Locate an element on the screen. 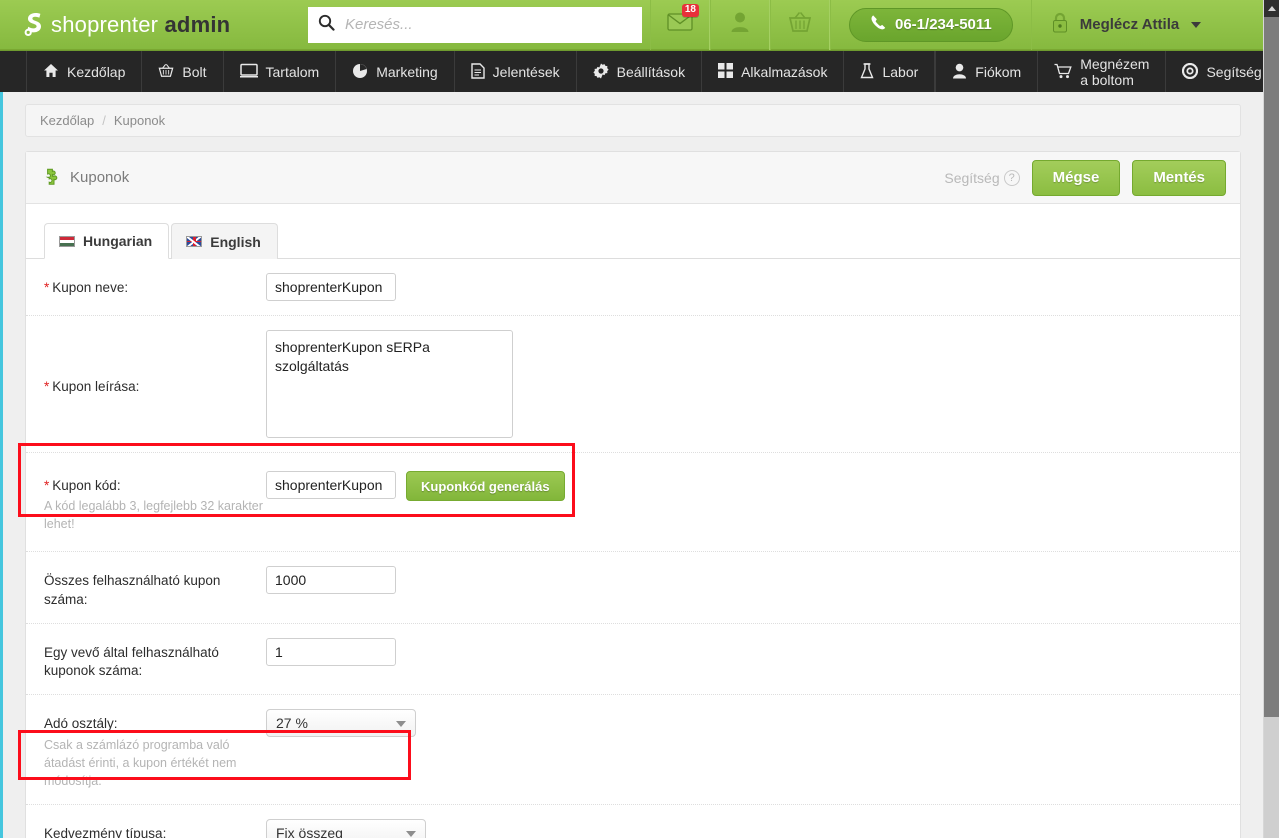 This screenshot has width=1279, height=838. help-link: Segítség ? is located at coordinates (982, 177).